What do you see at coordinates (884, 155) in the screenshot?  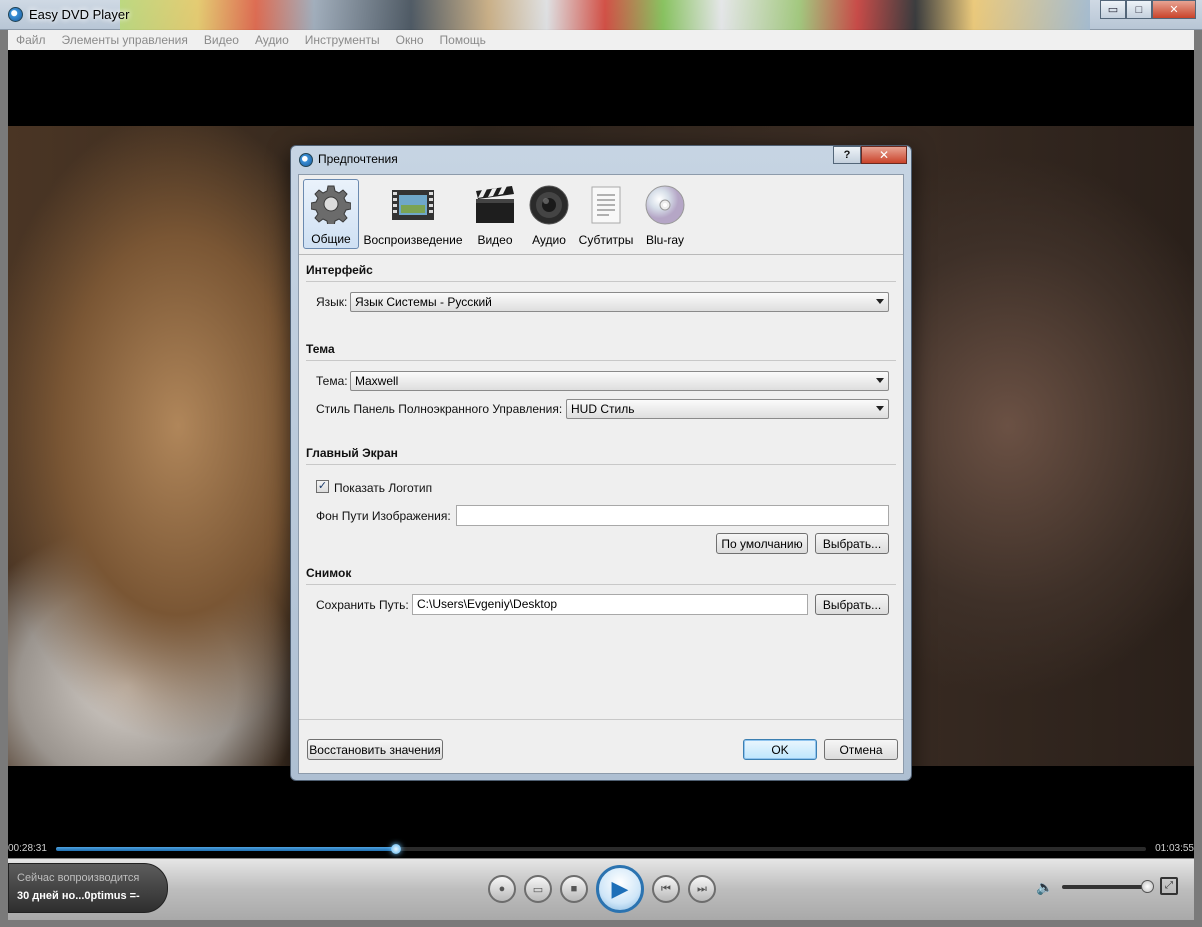 I see `dialog-close-button: ✕` at bounding box center [884, 155].